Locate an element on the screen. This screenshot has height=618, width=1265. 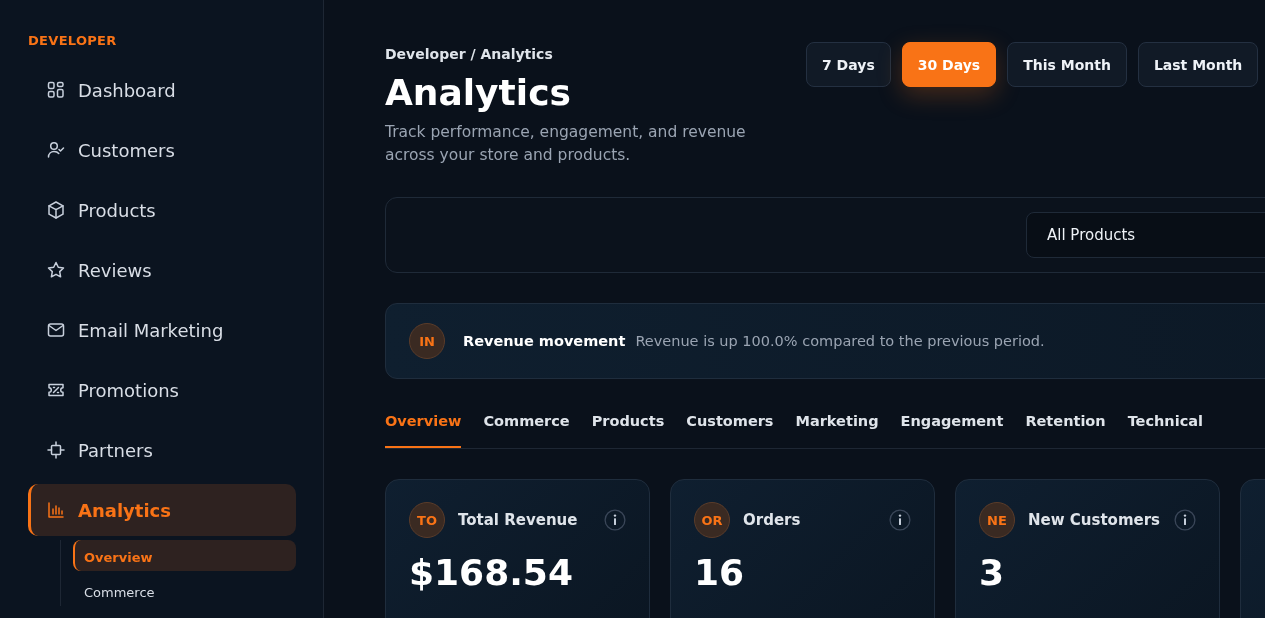
tab: Retention is located at coordinates (1065, 430).